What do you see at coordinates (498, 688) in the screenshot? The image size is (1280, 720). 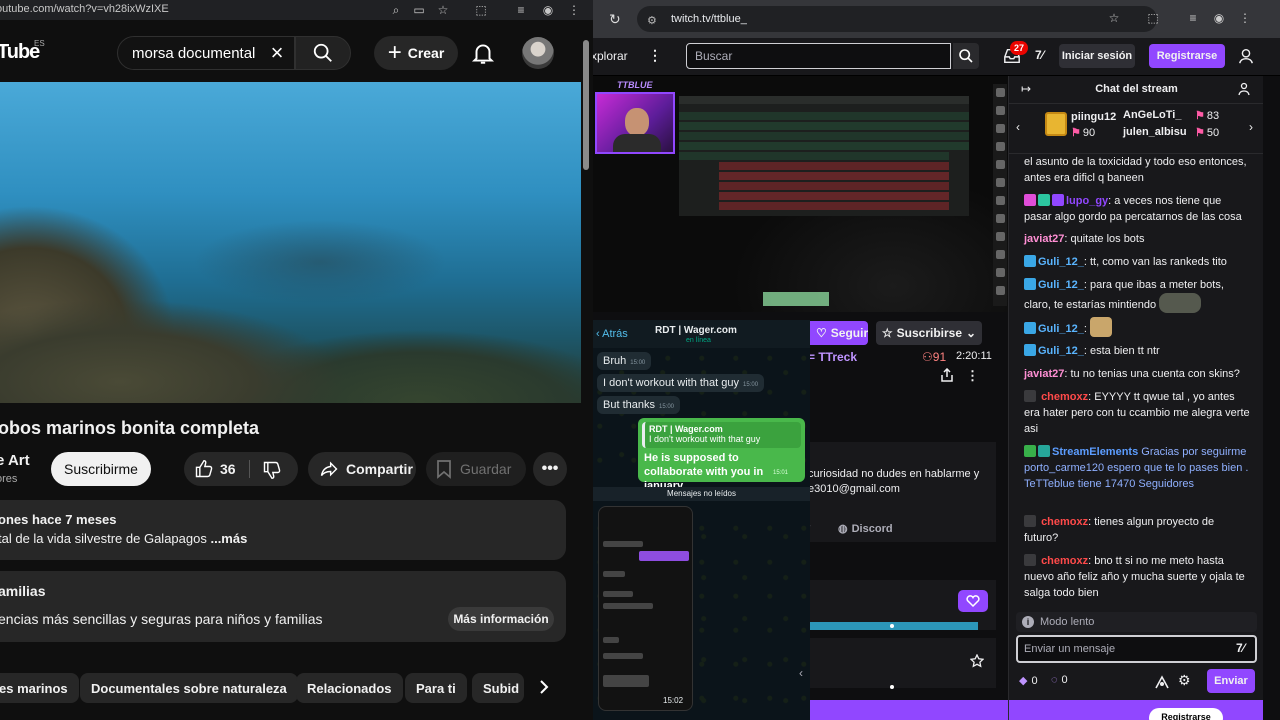 I see `chip-uploaded: Subid` at bounding box center [498, 688].